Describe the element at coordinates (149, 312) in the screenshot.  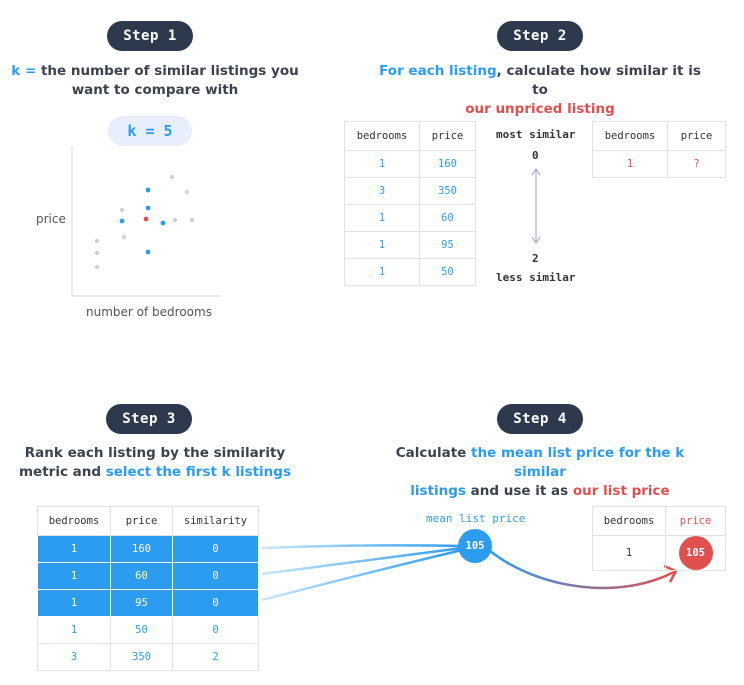
I see `x-axis-label: number of bedrooms` at that location.